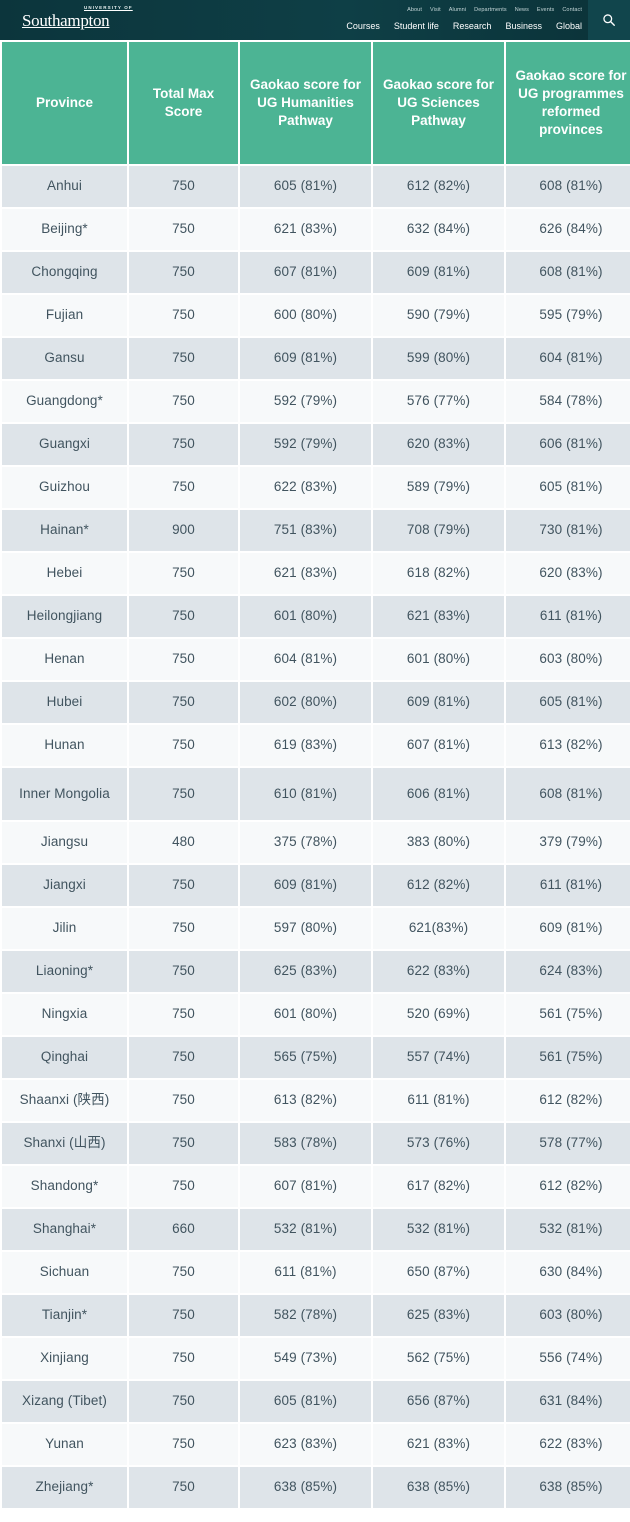 The image size is (630, 1522). Describe the element at coordinates (64, 1358) in the screenshot. I see `cell-province: Xinjiang` at that location.